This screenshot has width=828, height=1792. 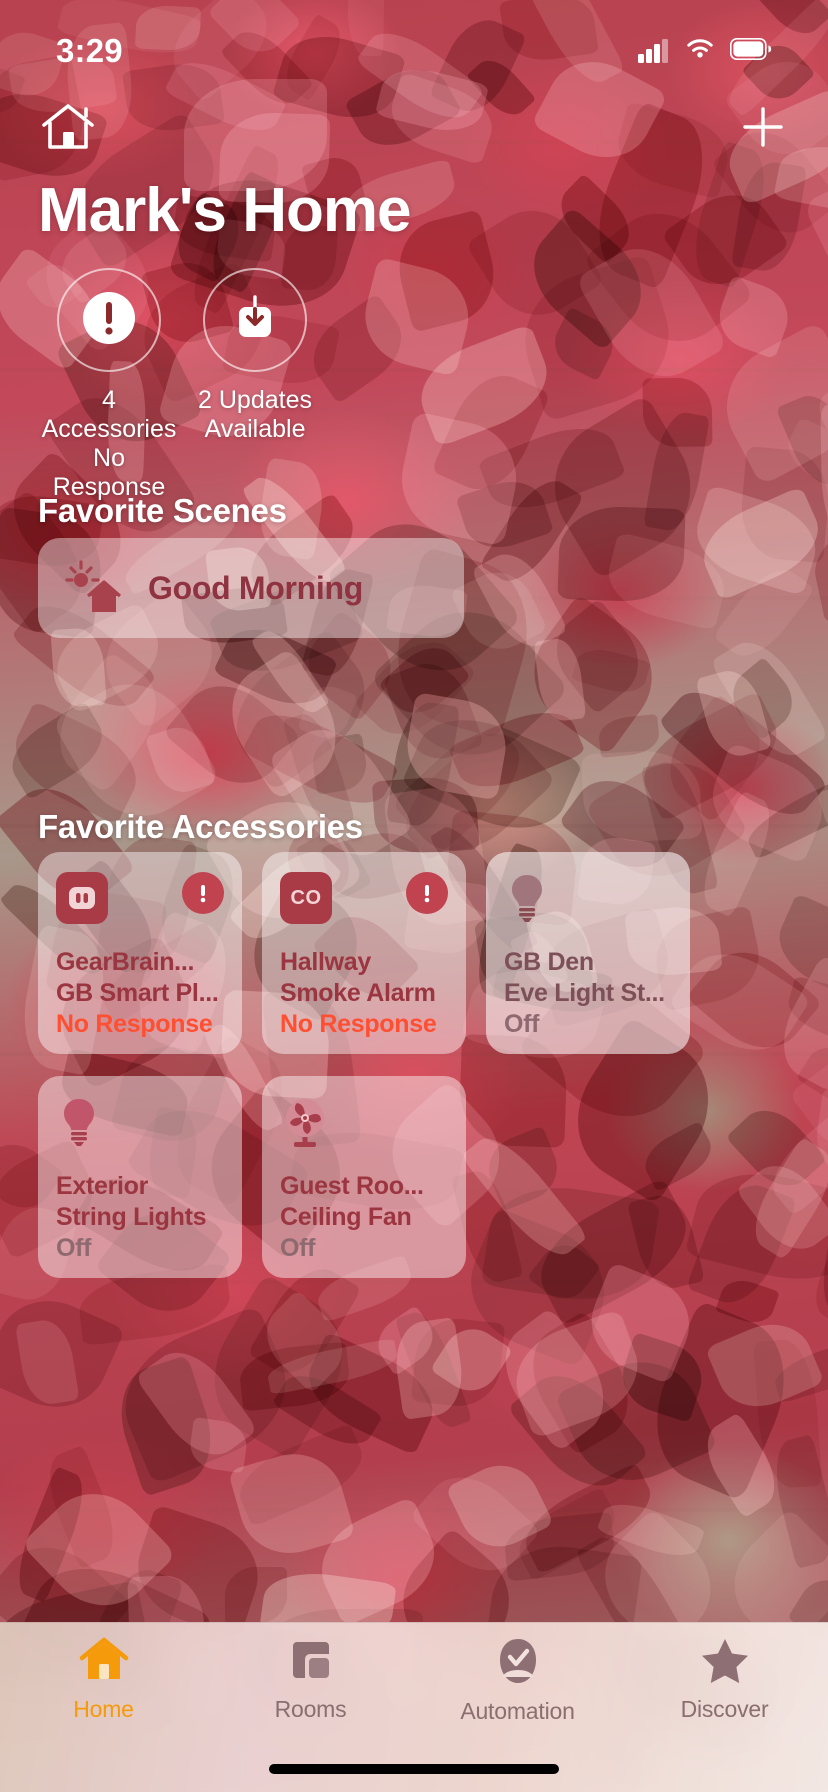 I want to click on accessory-card-top: CO, so click(x=364, y=903).